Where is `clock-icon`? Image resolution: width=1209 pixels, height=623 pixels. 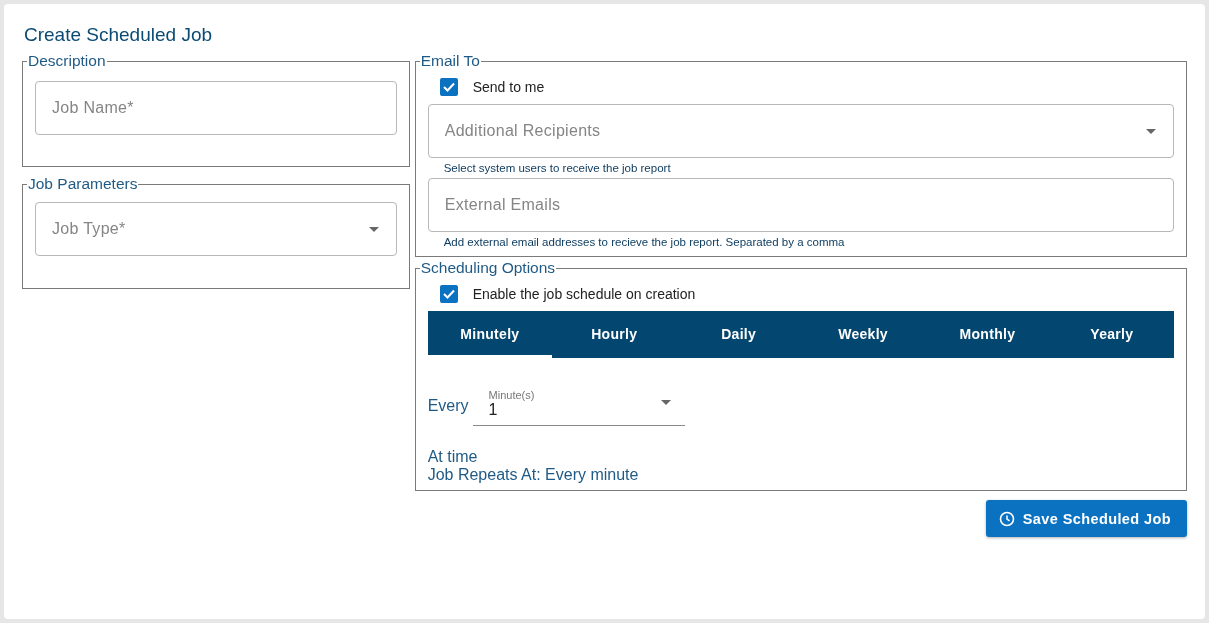 clock-icon is located at coordinates (1006, 518).